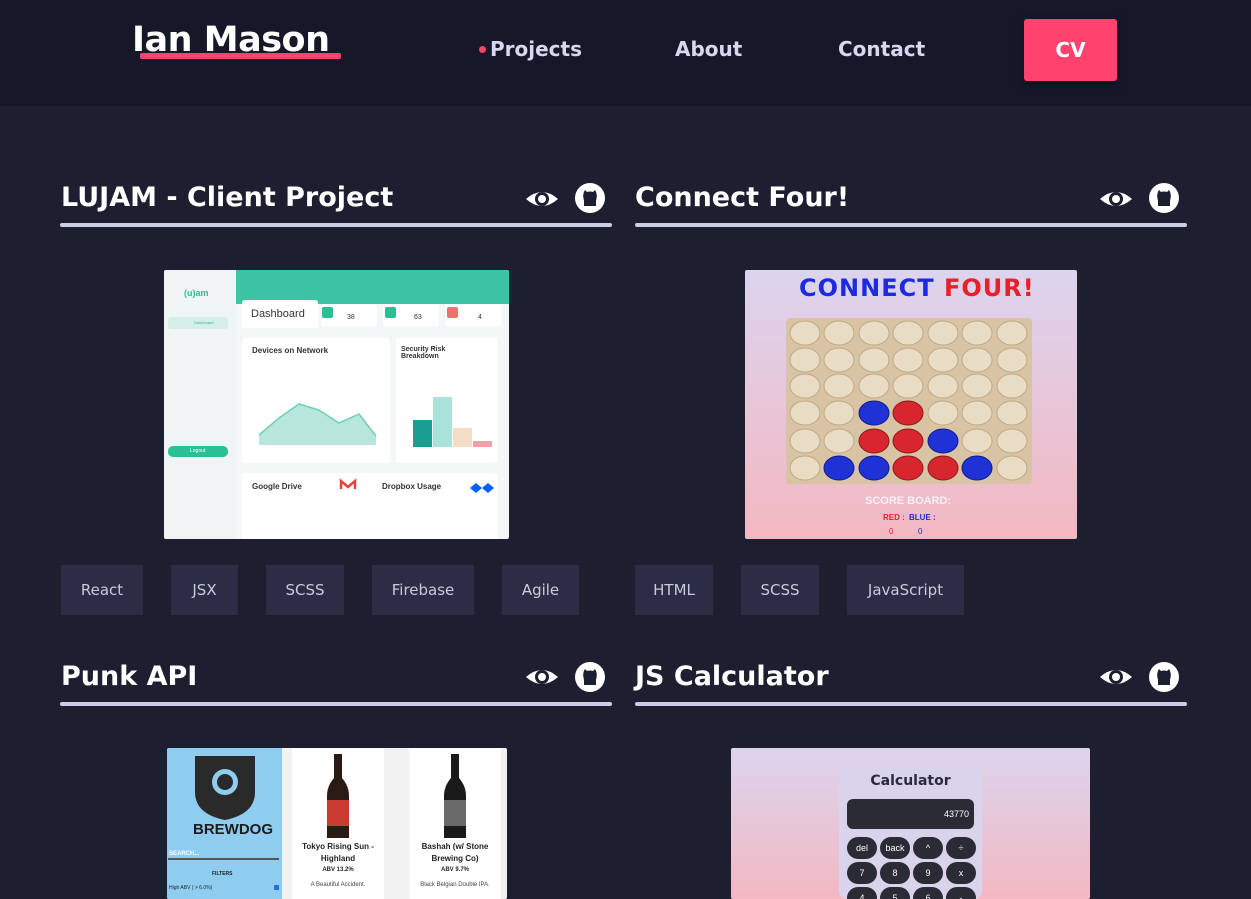 This screenshot has height=899, width=1251. What do you see at coordinates (895, 848) in the screenshot?
I see `calc-key: back` at bounding box center [895, 848].